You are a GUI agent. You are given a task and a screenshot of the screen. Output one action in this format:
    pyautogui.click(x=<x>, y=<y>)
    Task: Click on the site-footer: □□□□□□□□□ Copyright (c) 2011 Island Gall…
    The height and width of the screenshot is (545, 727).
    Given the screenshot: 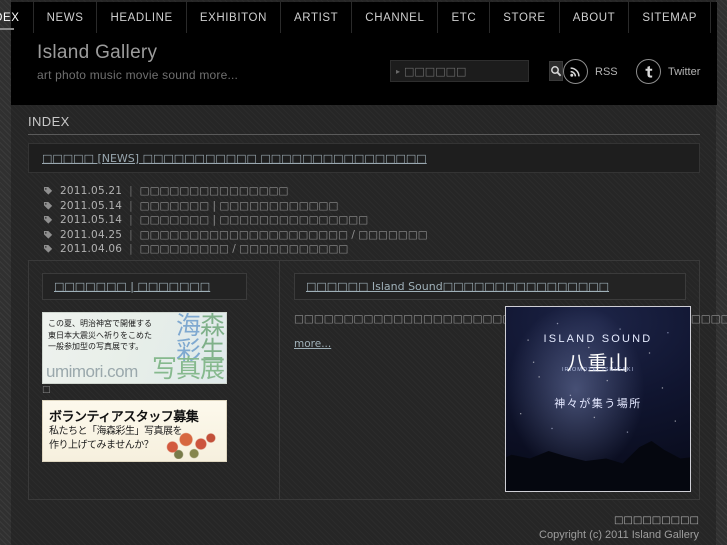 What is the action you would take?
    pyautogui.click(x=363, y=530)
    